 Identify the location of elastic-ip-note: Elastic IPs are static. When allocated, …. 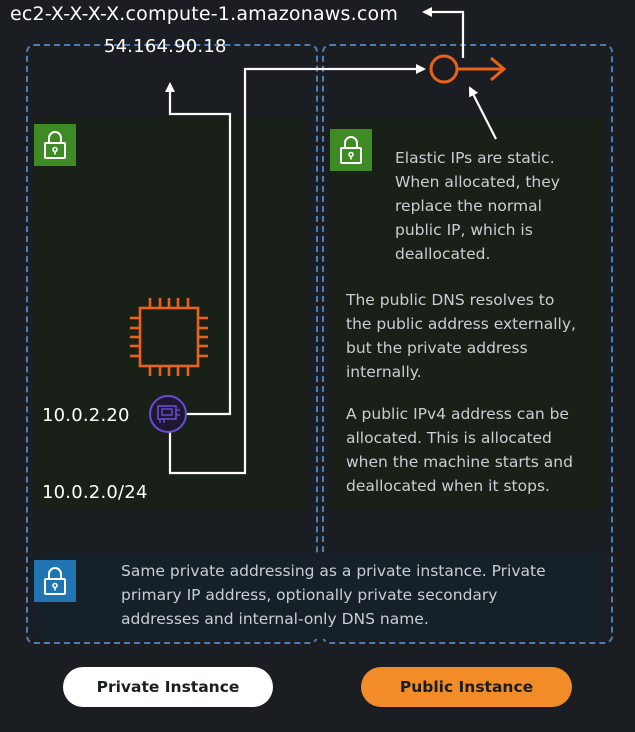
(477, 206).